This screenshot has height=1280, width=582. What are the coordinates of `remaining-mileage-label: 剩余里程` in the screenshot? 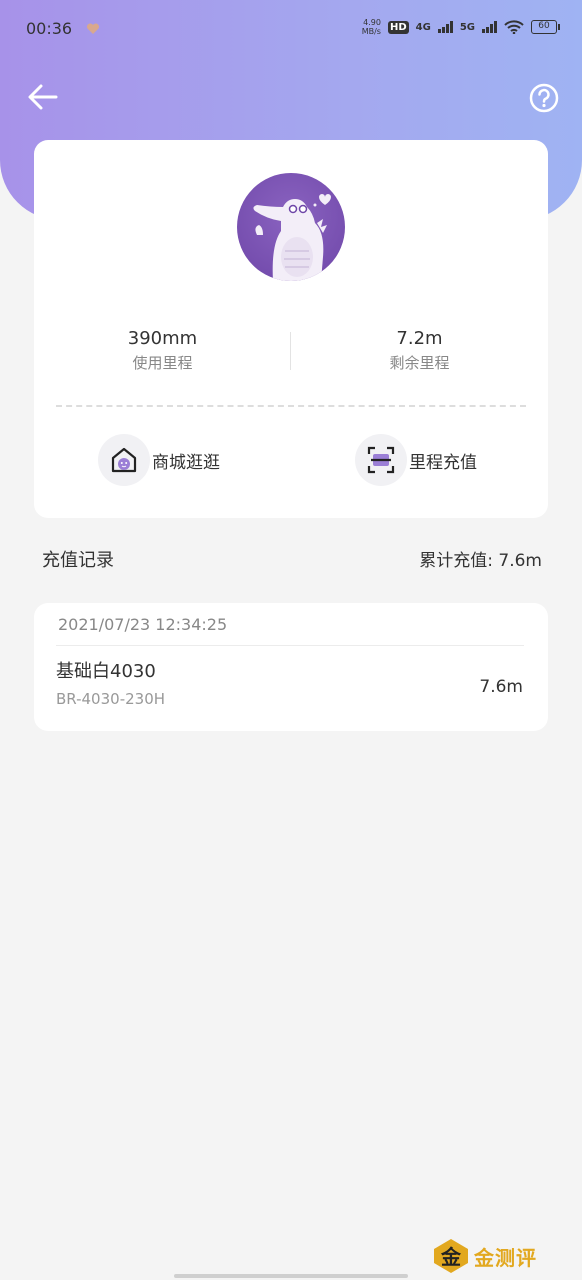 It's located at (419, 363).